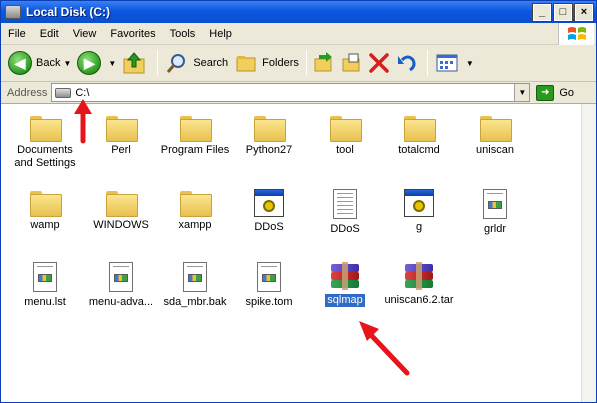 This screenshot has width=597, height=403. I want to click on file-item: xampp, so click(195, 210).